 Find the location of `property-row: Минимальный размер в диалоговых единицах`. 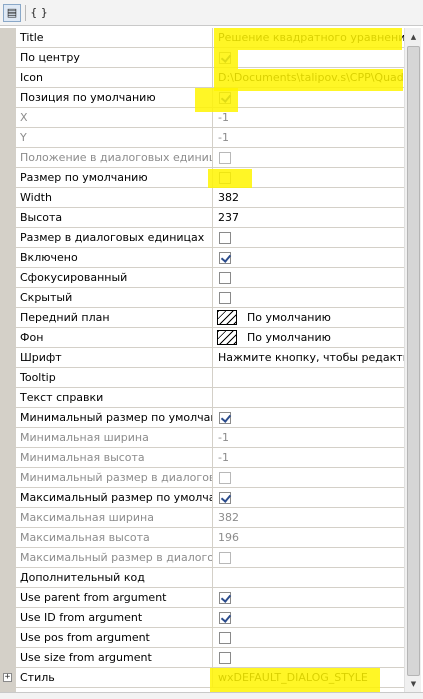

property-row: Минимальный размер в диалоговых единицах is located at coordinates (202, 478).